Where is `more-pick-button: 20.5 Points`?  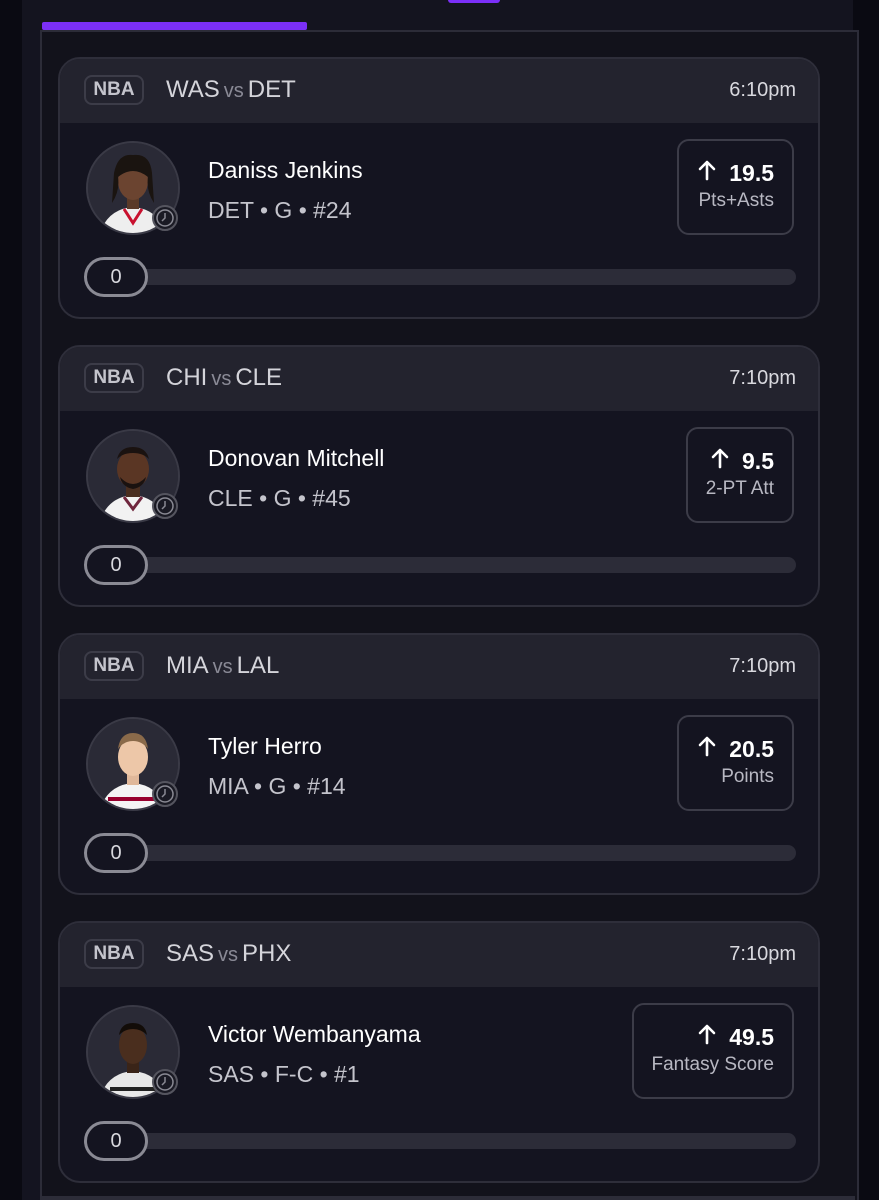
more-pick-button: 20.5 Points is located at coordinates (735, 763).